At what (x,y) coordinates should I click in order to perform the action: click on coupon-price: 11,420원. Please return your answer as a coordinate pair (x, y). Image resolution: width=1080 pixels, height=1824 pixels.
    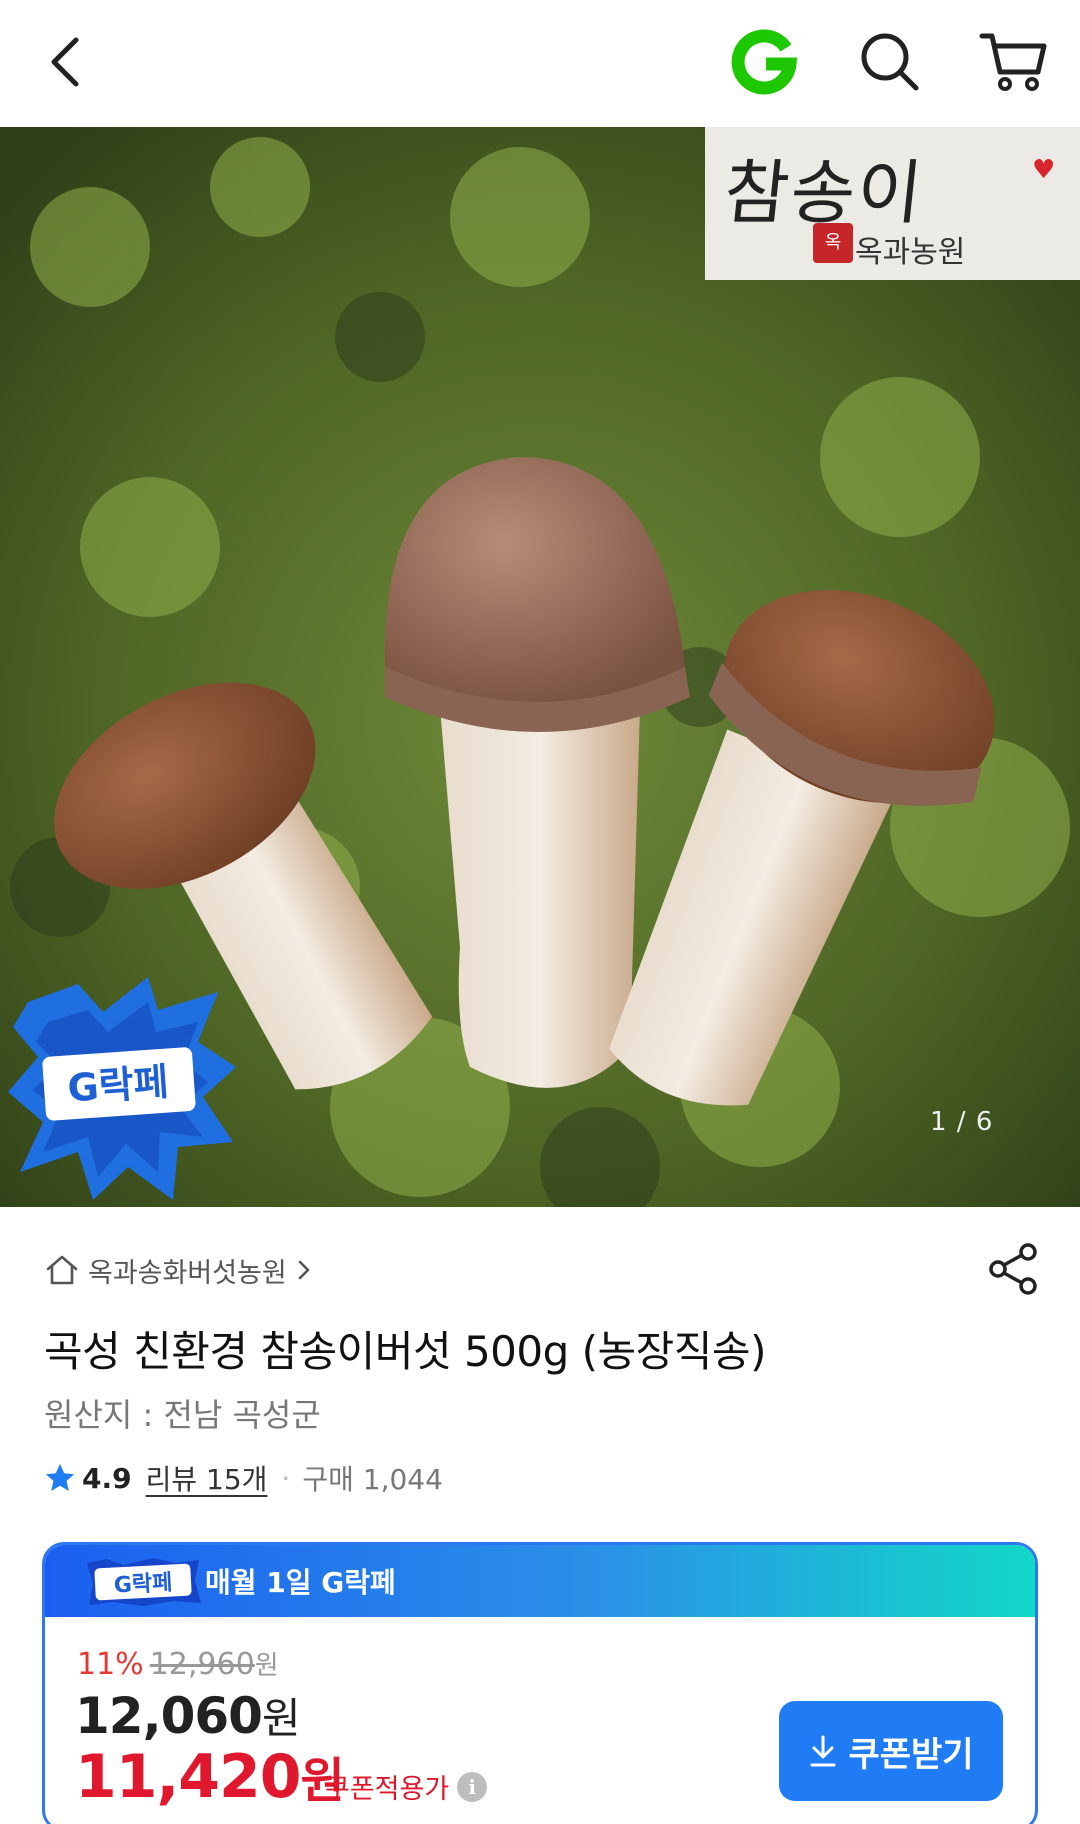
    Looking at the image, I should click on (210, 1776).